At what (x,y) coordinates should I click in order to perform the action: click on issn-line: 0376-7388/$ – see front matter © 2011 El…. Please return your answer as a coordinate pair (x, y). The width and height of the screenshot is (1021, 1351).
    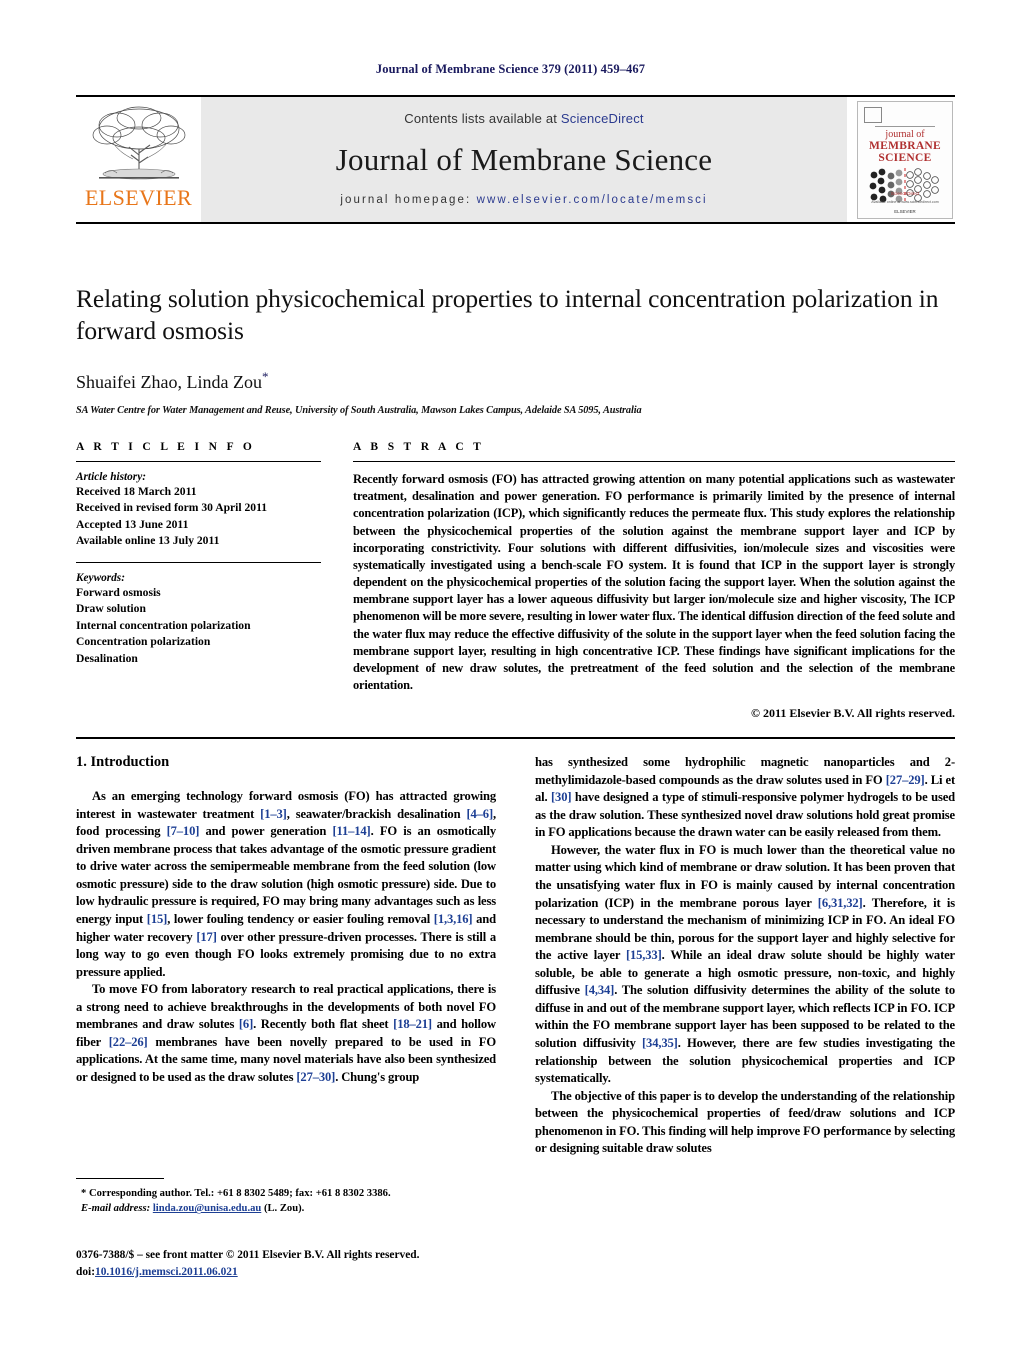
    Looking at the image, I should click on (248, 1255).